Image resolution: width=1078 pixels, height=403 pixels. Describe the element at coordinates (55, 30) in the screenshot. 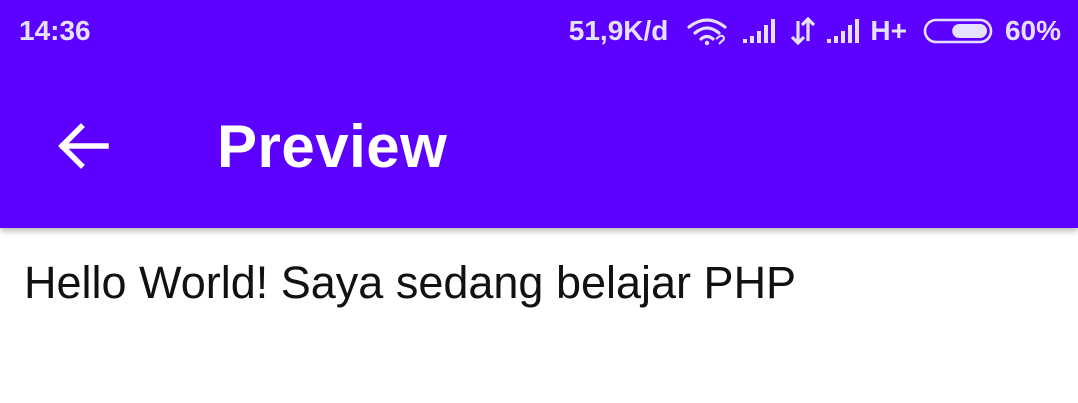

I see `status-time: 14:36` at that location.